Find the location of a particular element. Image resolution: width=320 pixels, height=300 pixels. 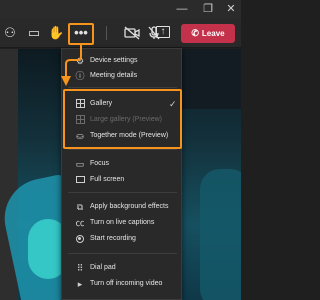

menu-item-start-recording: Start recording is located at coordinates (121, 239).